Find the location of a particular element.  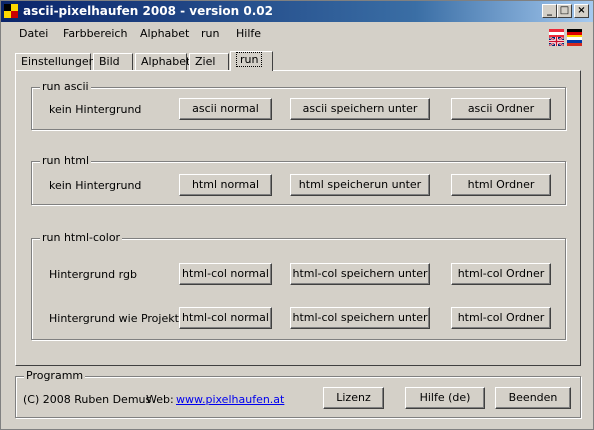

group-legend: Programm is located at coordinates (55, 375).